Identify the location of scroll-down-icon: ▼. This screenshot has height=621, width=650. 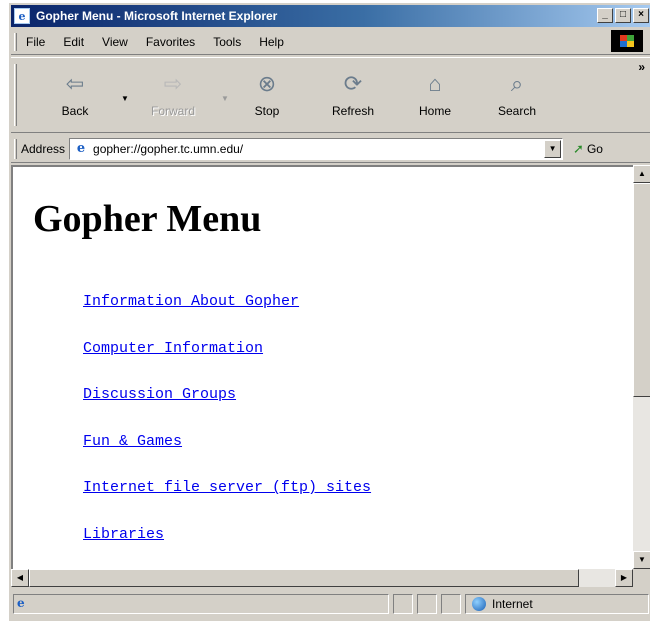
(641, 560).